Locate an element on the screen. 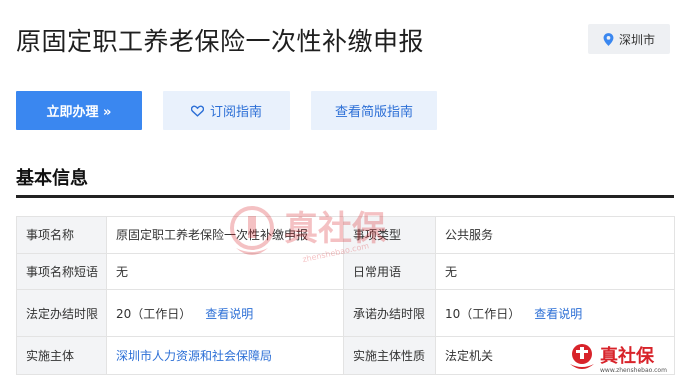 The height and width of the screenshot is (378, 680). table-row: 事项名称 原固定职工养老保险一次性补缴申报 事项类型 公共服务 is located at coordinates (345, 235).